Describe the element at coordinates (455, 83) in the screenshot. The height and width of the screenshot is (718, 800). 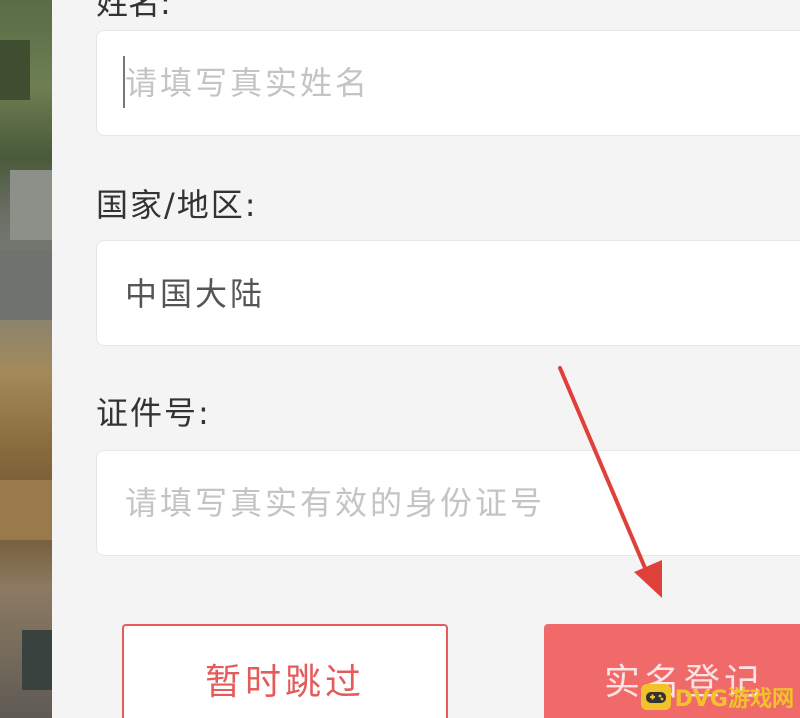
I see `name-input` at that location.